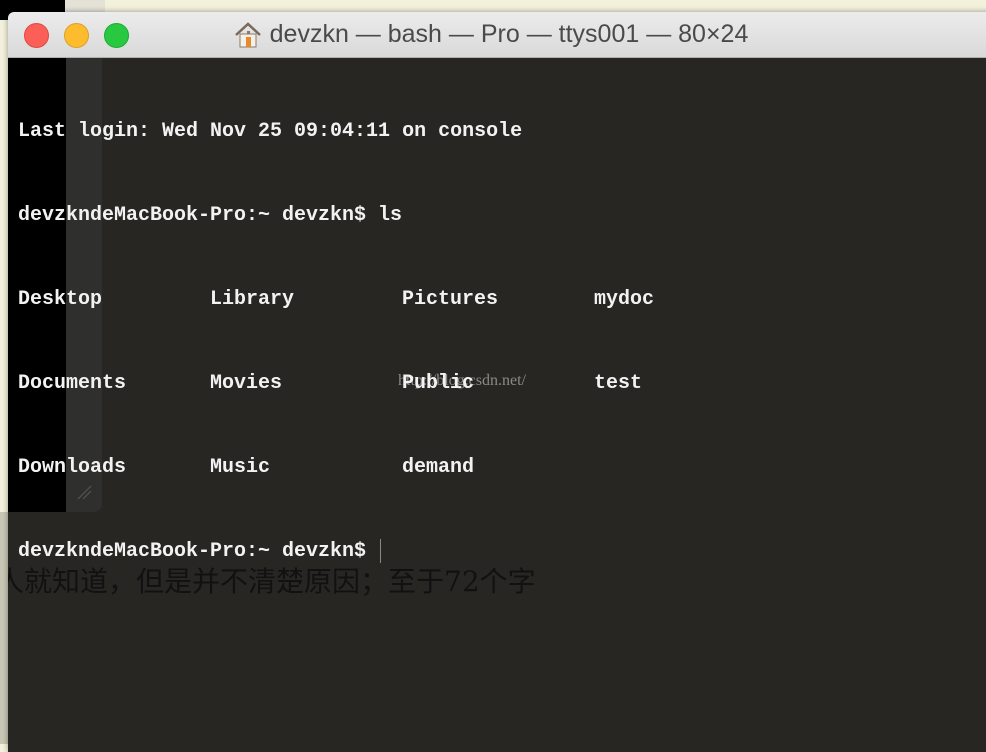 The height and width of the screenshot is (752, 986). I want to click on ls-entry: Library, so click(252, 299).